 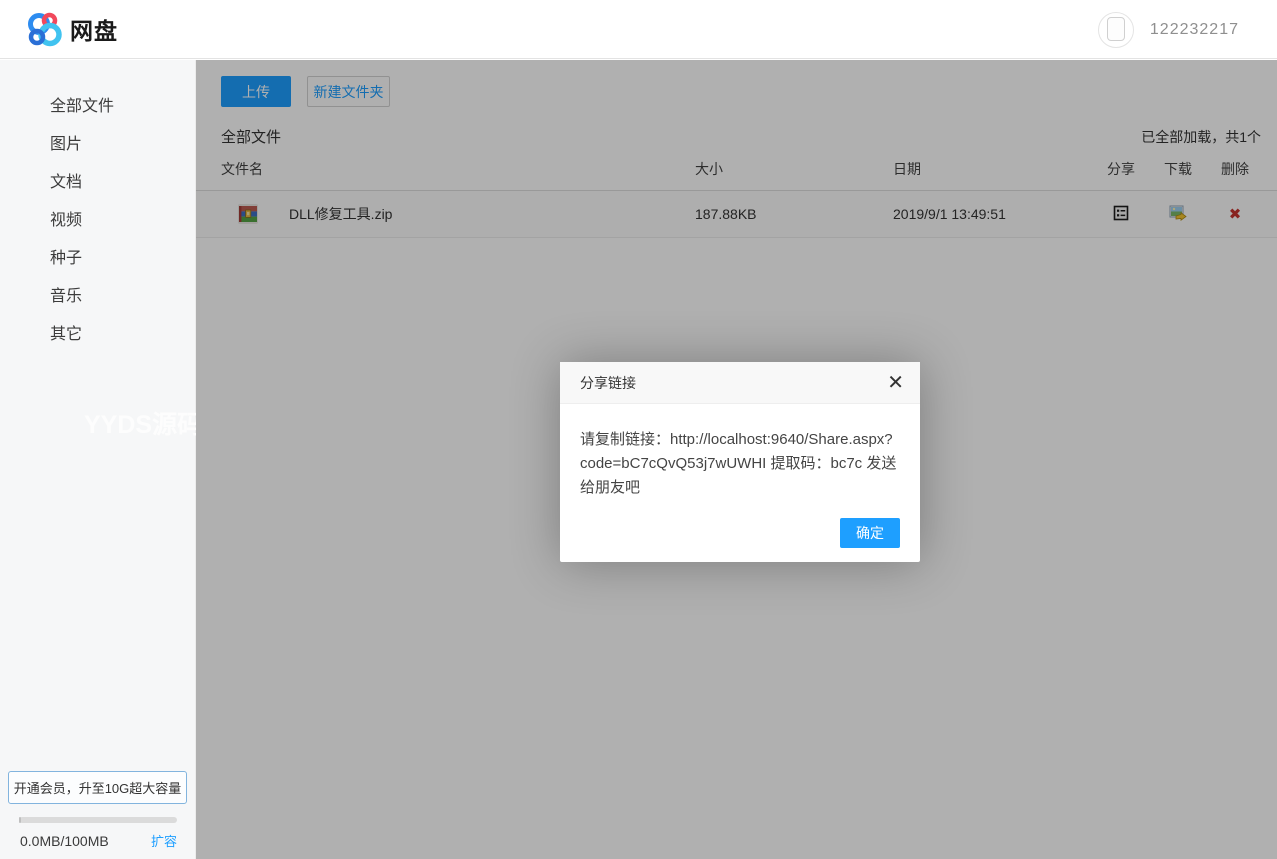 What do you see at coordinates (97, 221) in the screenshot?
I see `sidebar-item-videos: 视频` at bounding box center [97, 221].